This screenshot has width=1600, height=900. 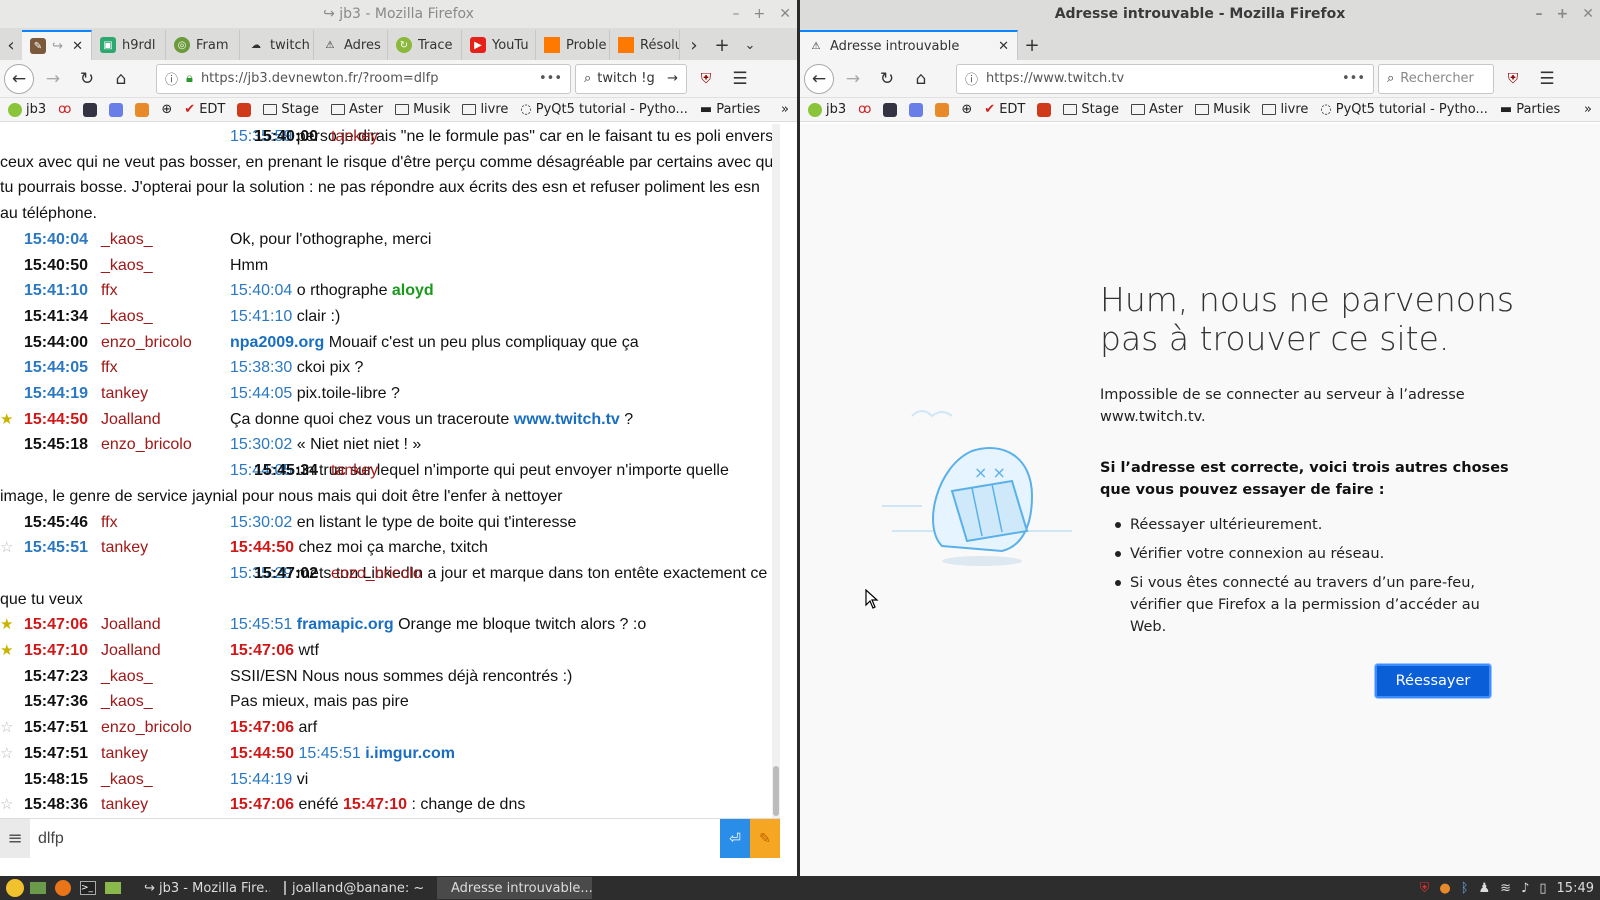 I want to click on scrollbar-thumb, so click(x=776, y=791).